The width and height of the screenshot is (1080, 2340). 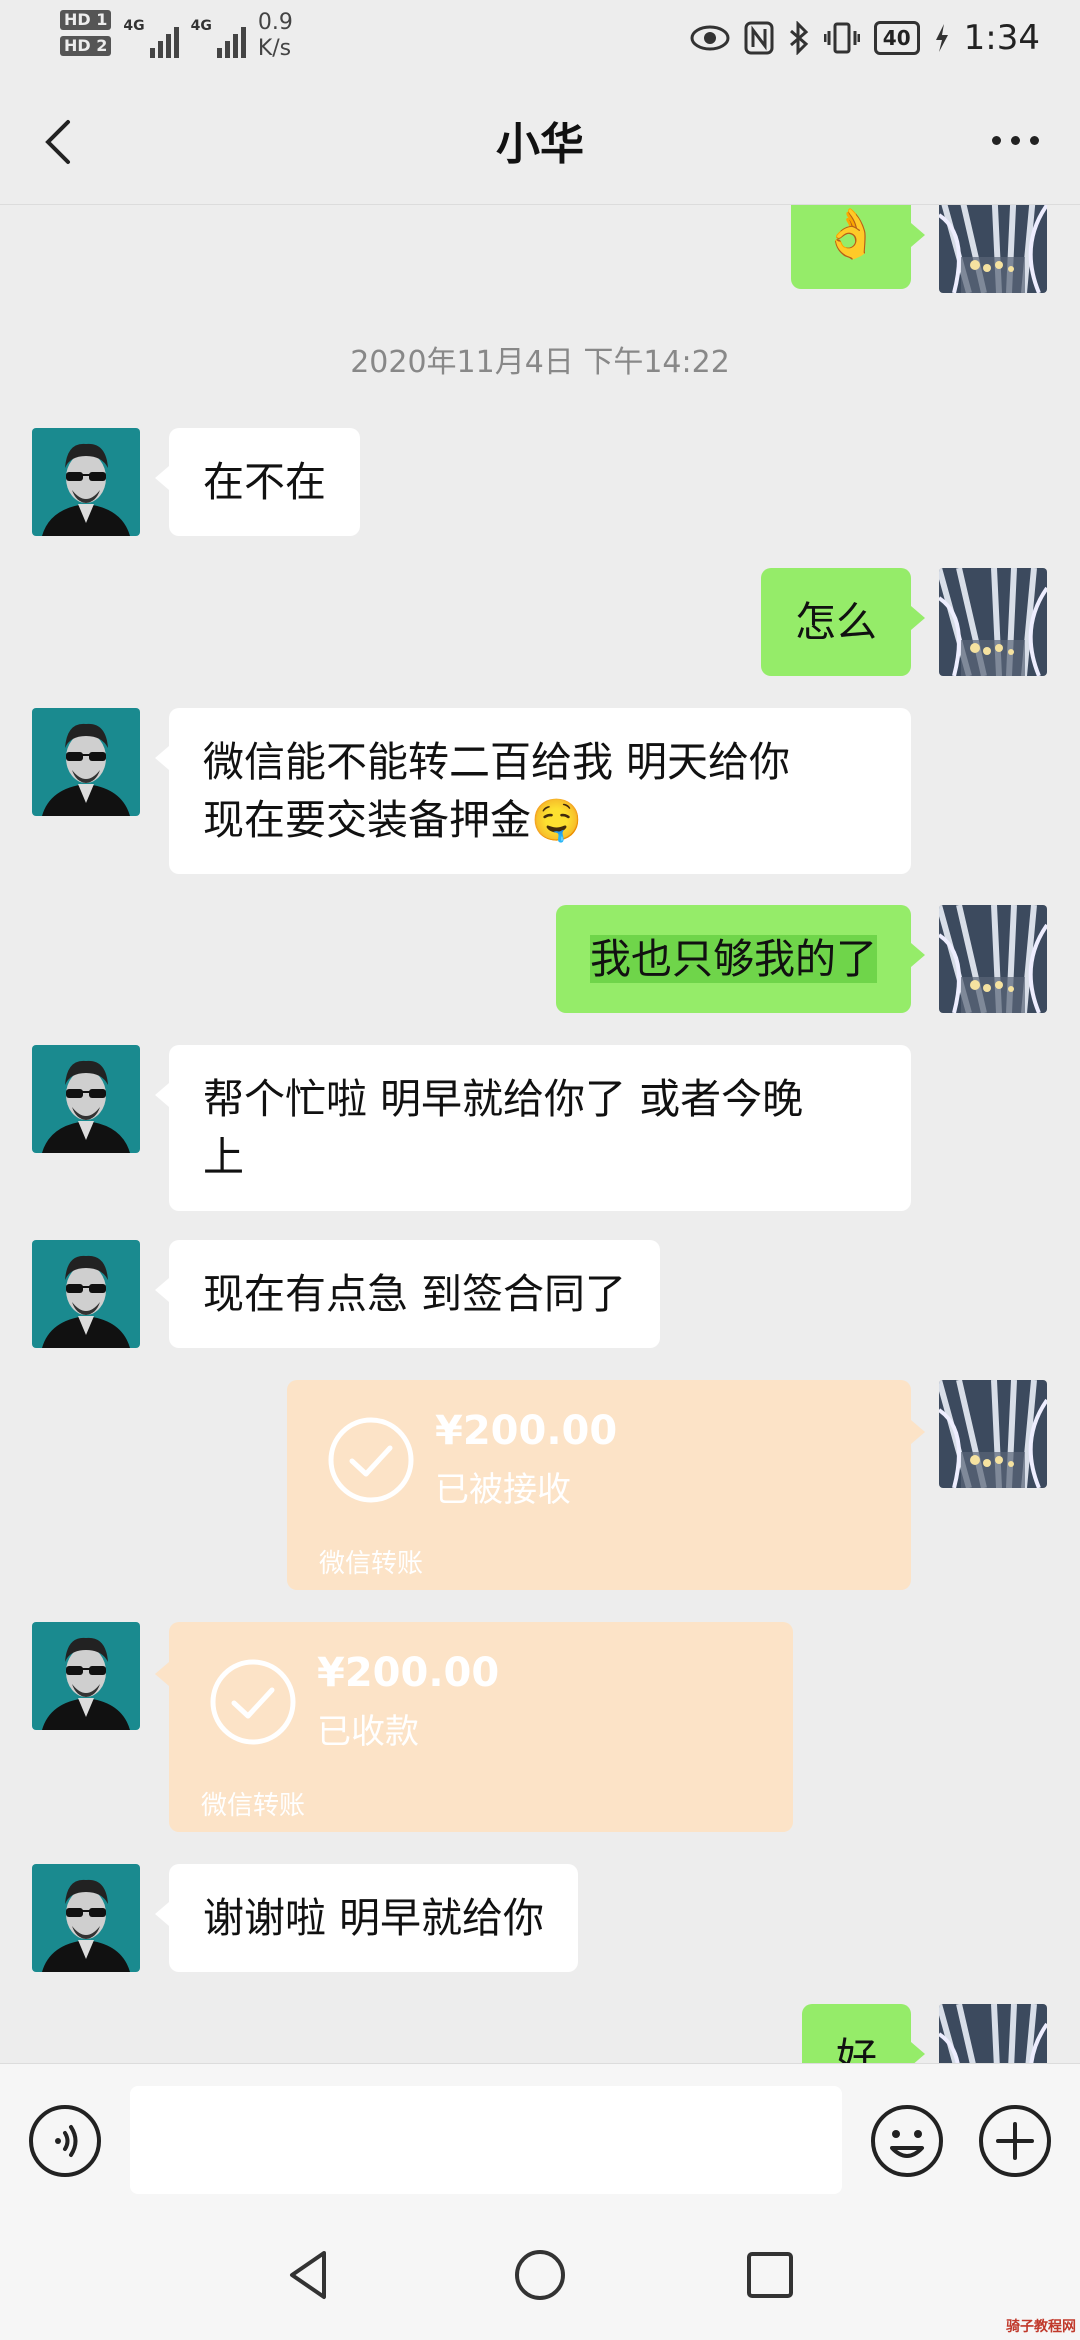 What do you see at coordinates (856, 2048) in the screenshot?
I see `message-text: 好` at bounding box center [856, 2048].